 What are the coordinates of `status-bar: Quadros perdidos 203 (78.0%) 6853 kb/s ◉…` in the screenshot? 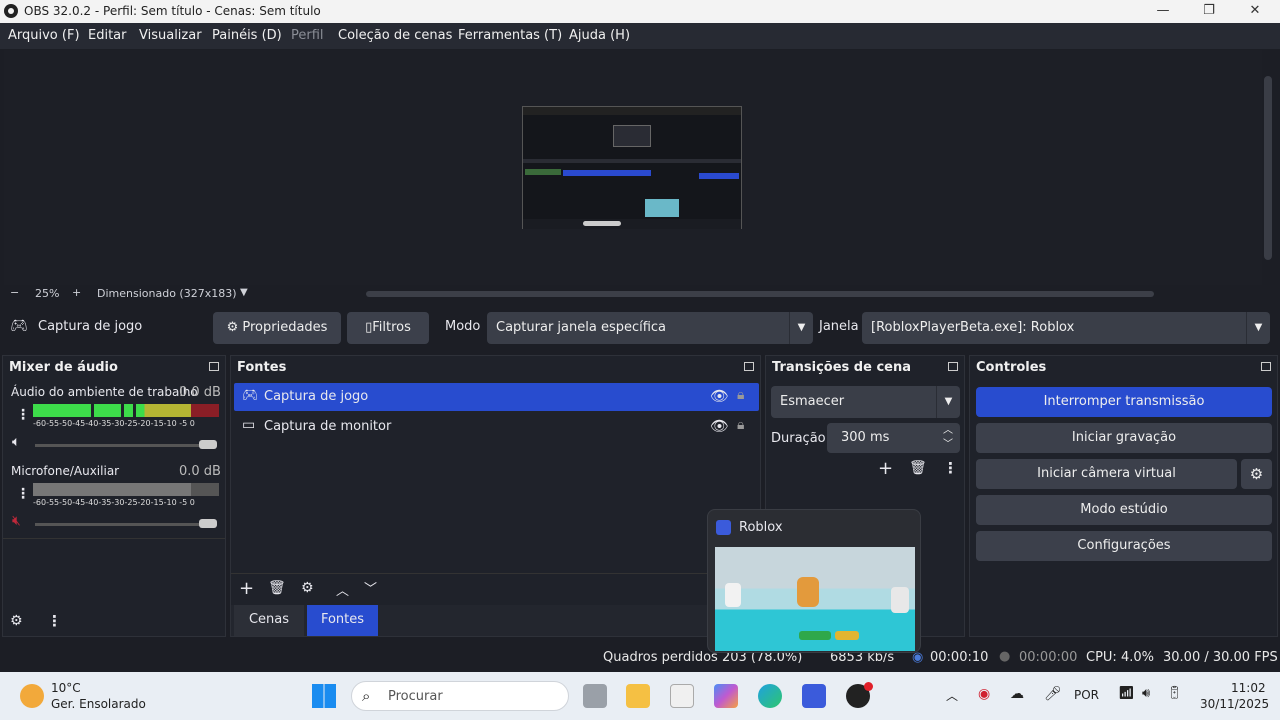 It's located at (640, 658).